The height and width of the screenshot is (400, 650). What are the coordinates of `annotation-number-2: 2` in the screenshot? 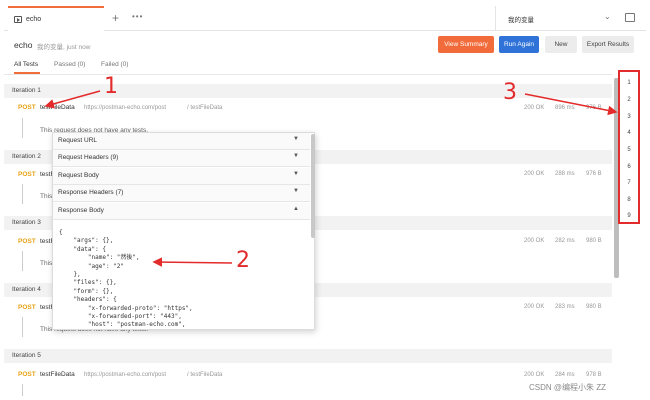 It's located at (243, 260).